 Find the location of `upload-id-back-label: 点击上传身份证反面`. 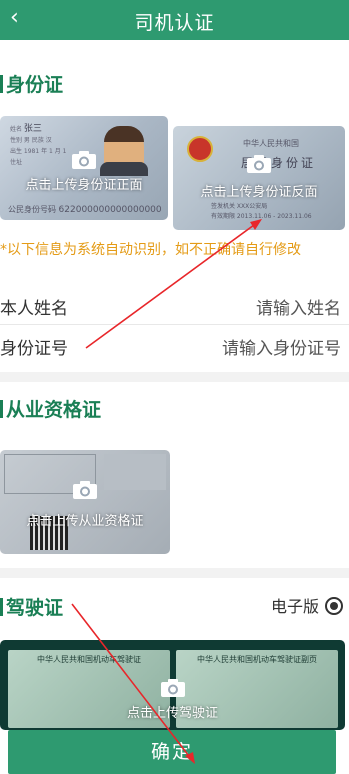

upload-id-back-label: 点击上传身份证反面 is located at coordinates (259, 192).